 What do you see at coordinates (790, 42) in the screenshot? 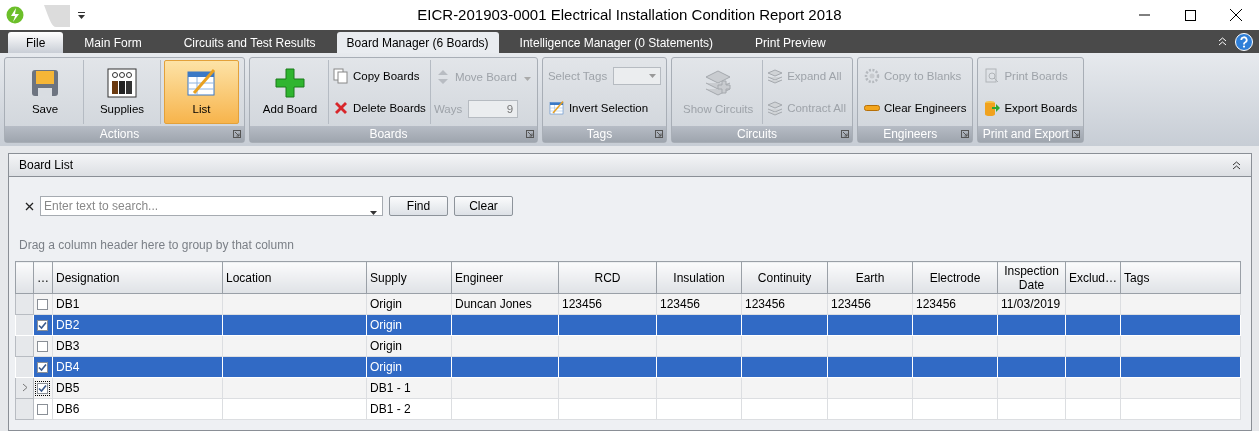
I see `ribbon-tab: Print Preview` at bounding box center [790, 42].